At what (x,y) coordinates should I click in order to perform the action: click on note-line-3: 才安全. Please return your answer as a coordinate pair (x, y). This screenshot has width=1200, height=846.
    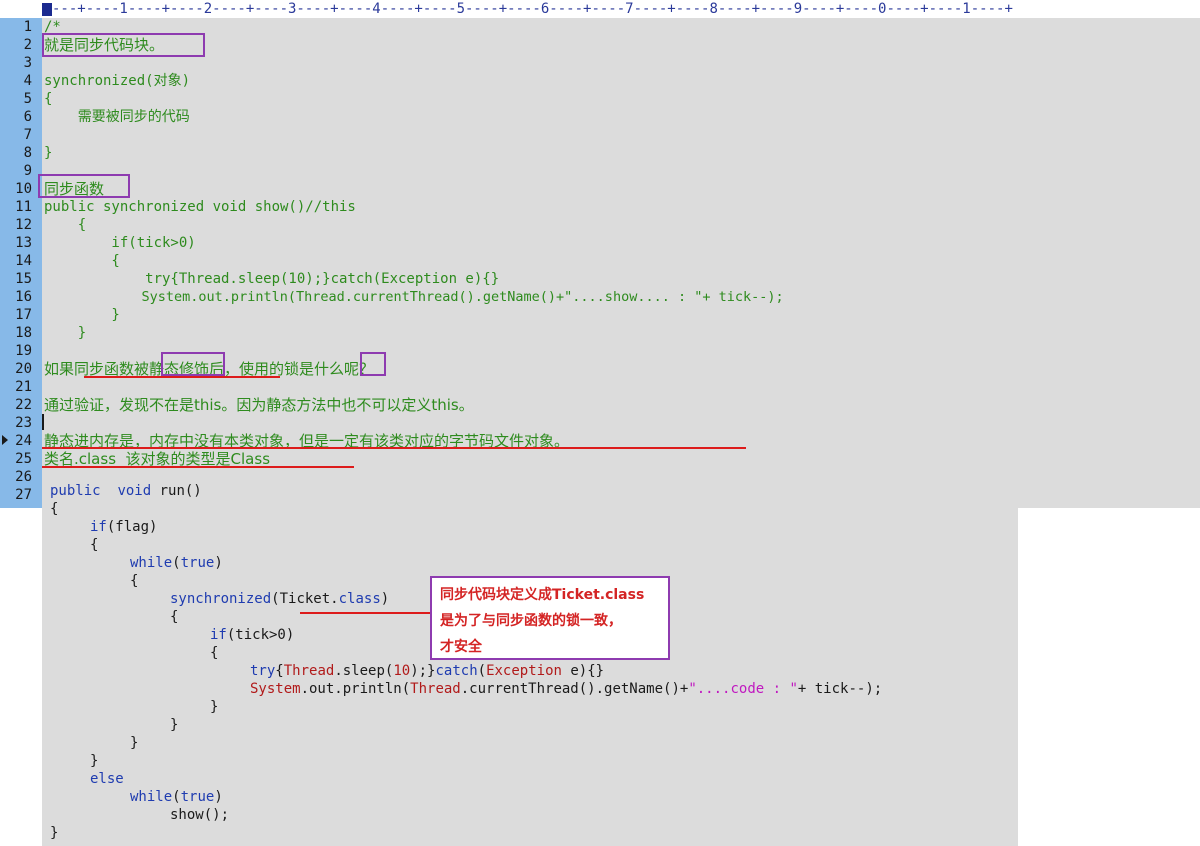
    Looking at the image, I should click on (461, 647).